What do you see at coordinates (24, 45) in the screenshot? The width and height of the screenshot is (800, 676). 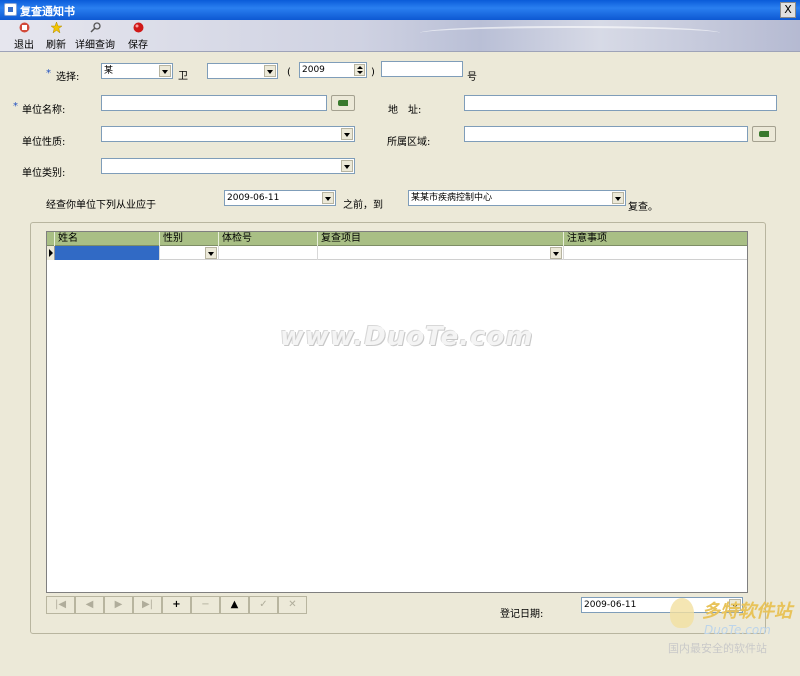 I see `exit-label: 退出` at bounding box center [24, 45].